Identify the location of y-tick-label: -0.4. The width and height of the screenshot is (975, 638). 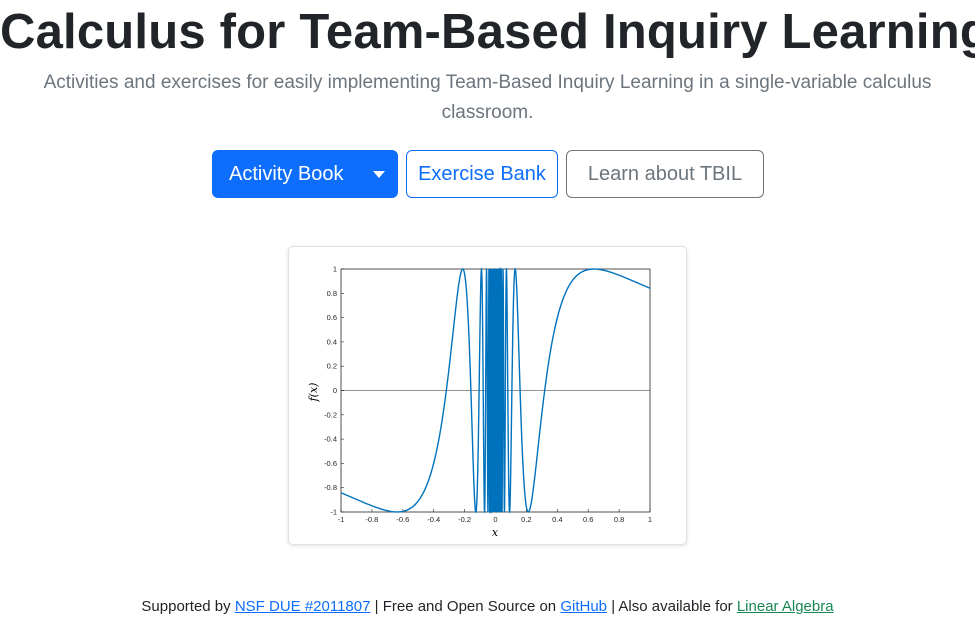
(330, 439).